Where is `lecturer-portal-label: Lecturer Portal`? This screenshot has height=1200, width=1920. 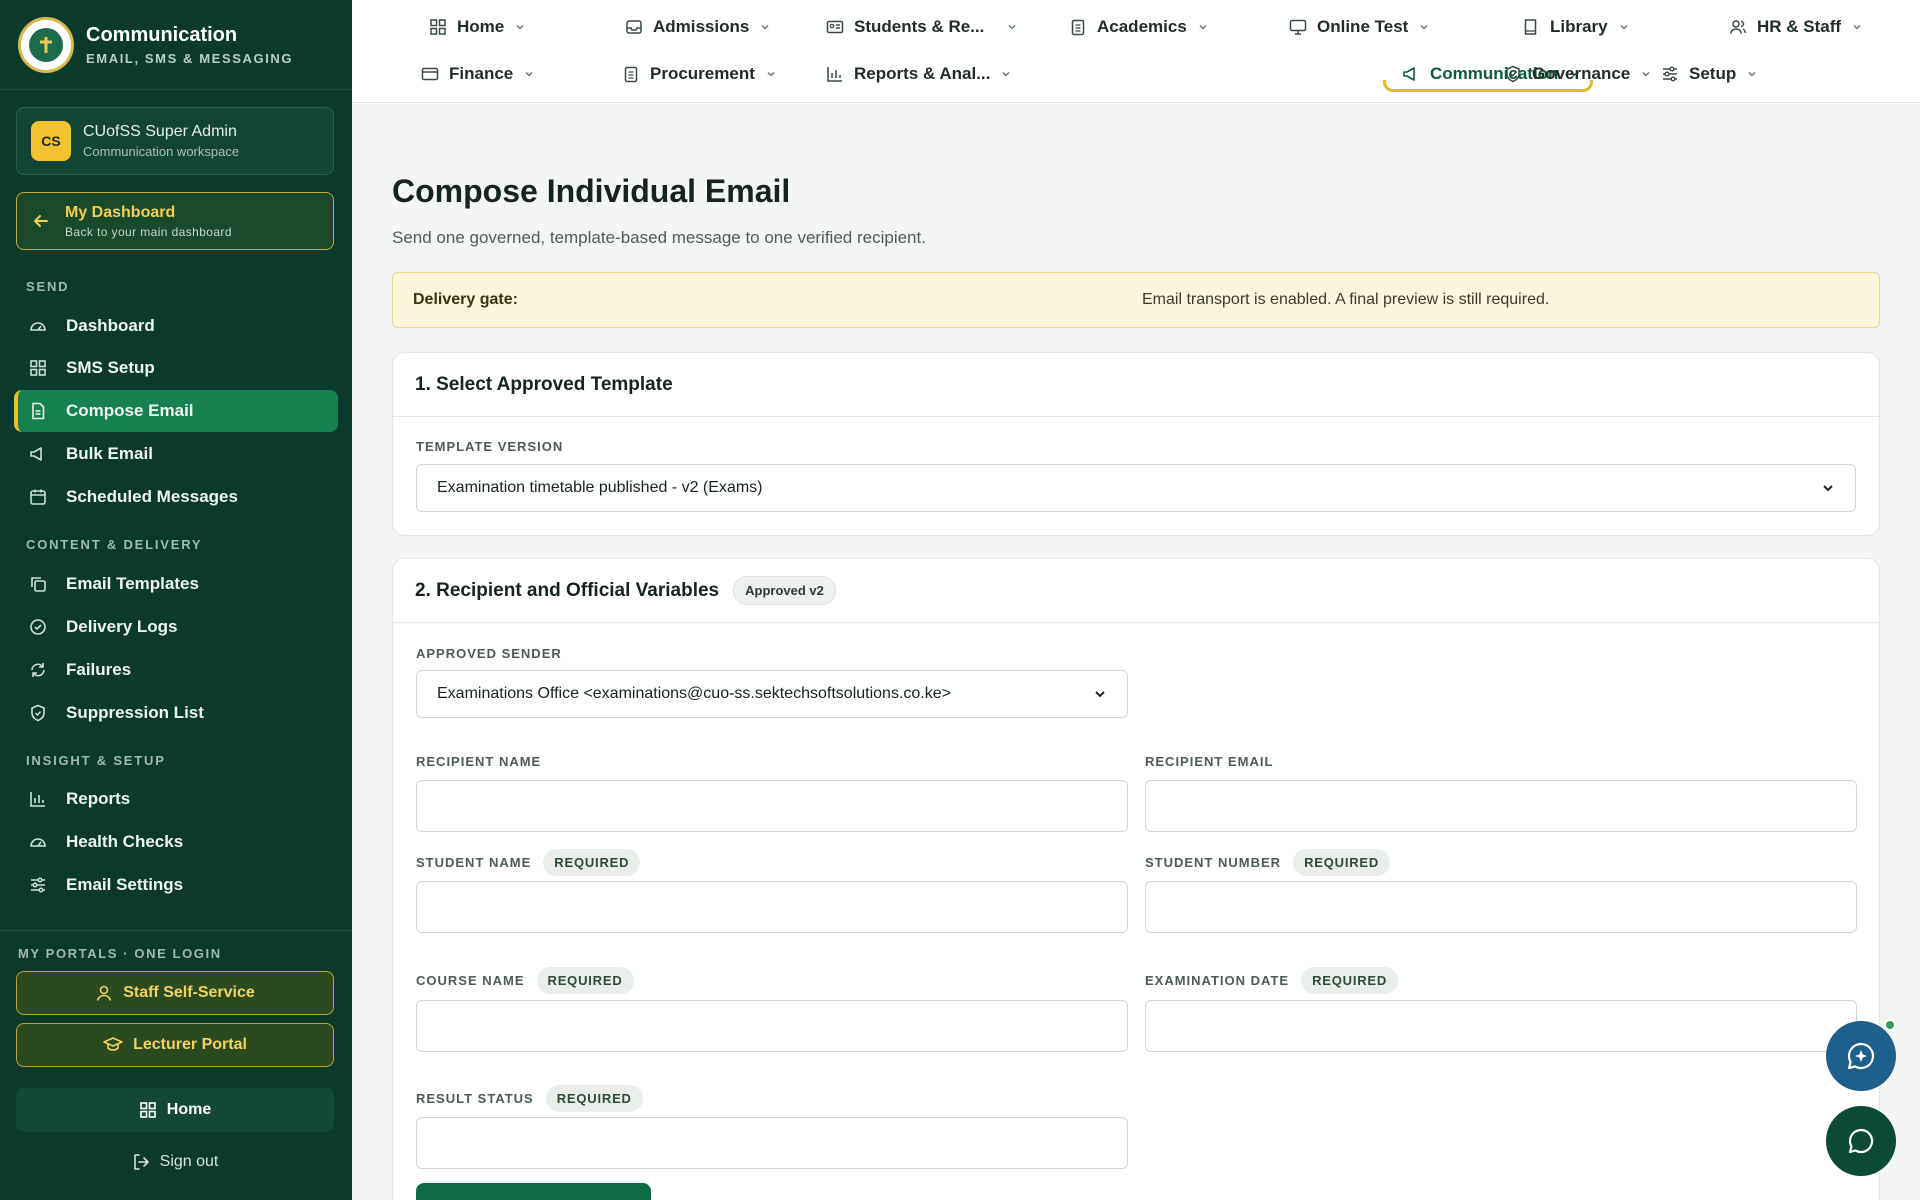
lecturer-portal-label: Lecturer Portal is located at coordinates (190, 1044).